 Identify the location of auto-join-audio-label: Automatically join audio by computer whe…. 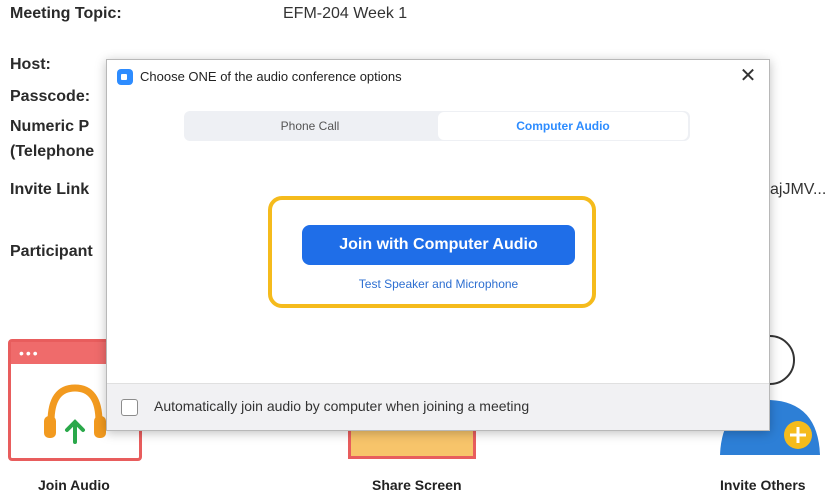
(341, 406).